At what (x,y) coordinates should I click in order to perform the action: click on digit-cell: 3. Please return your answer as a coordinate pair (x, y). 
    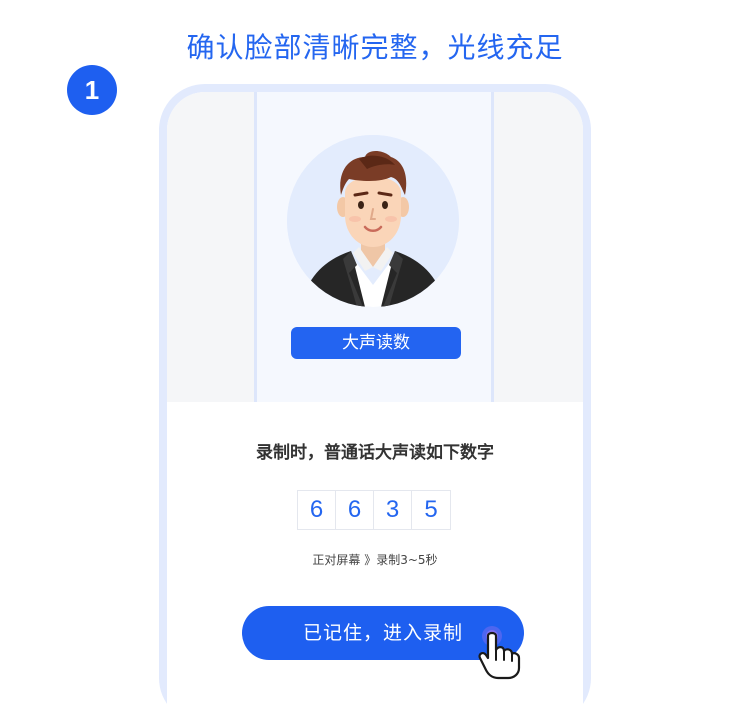
    Looking at the image, I should click on (393, 510).